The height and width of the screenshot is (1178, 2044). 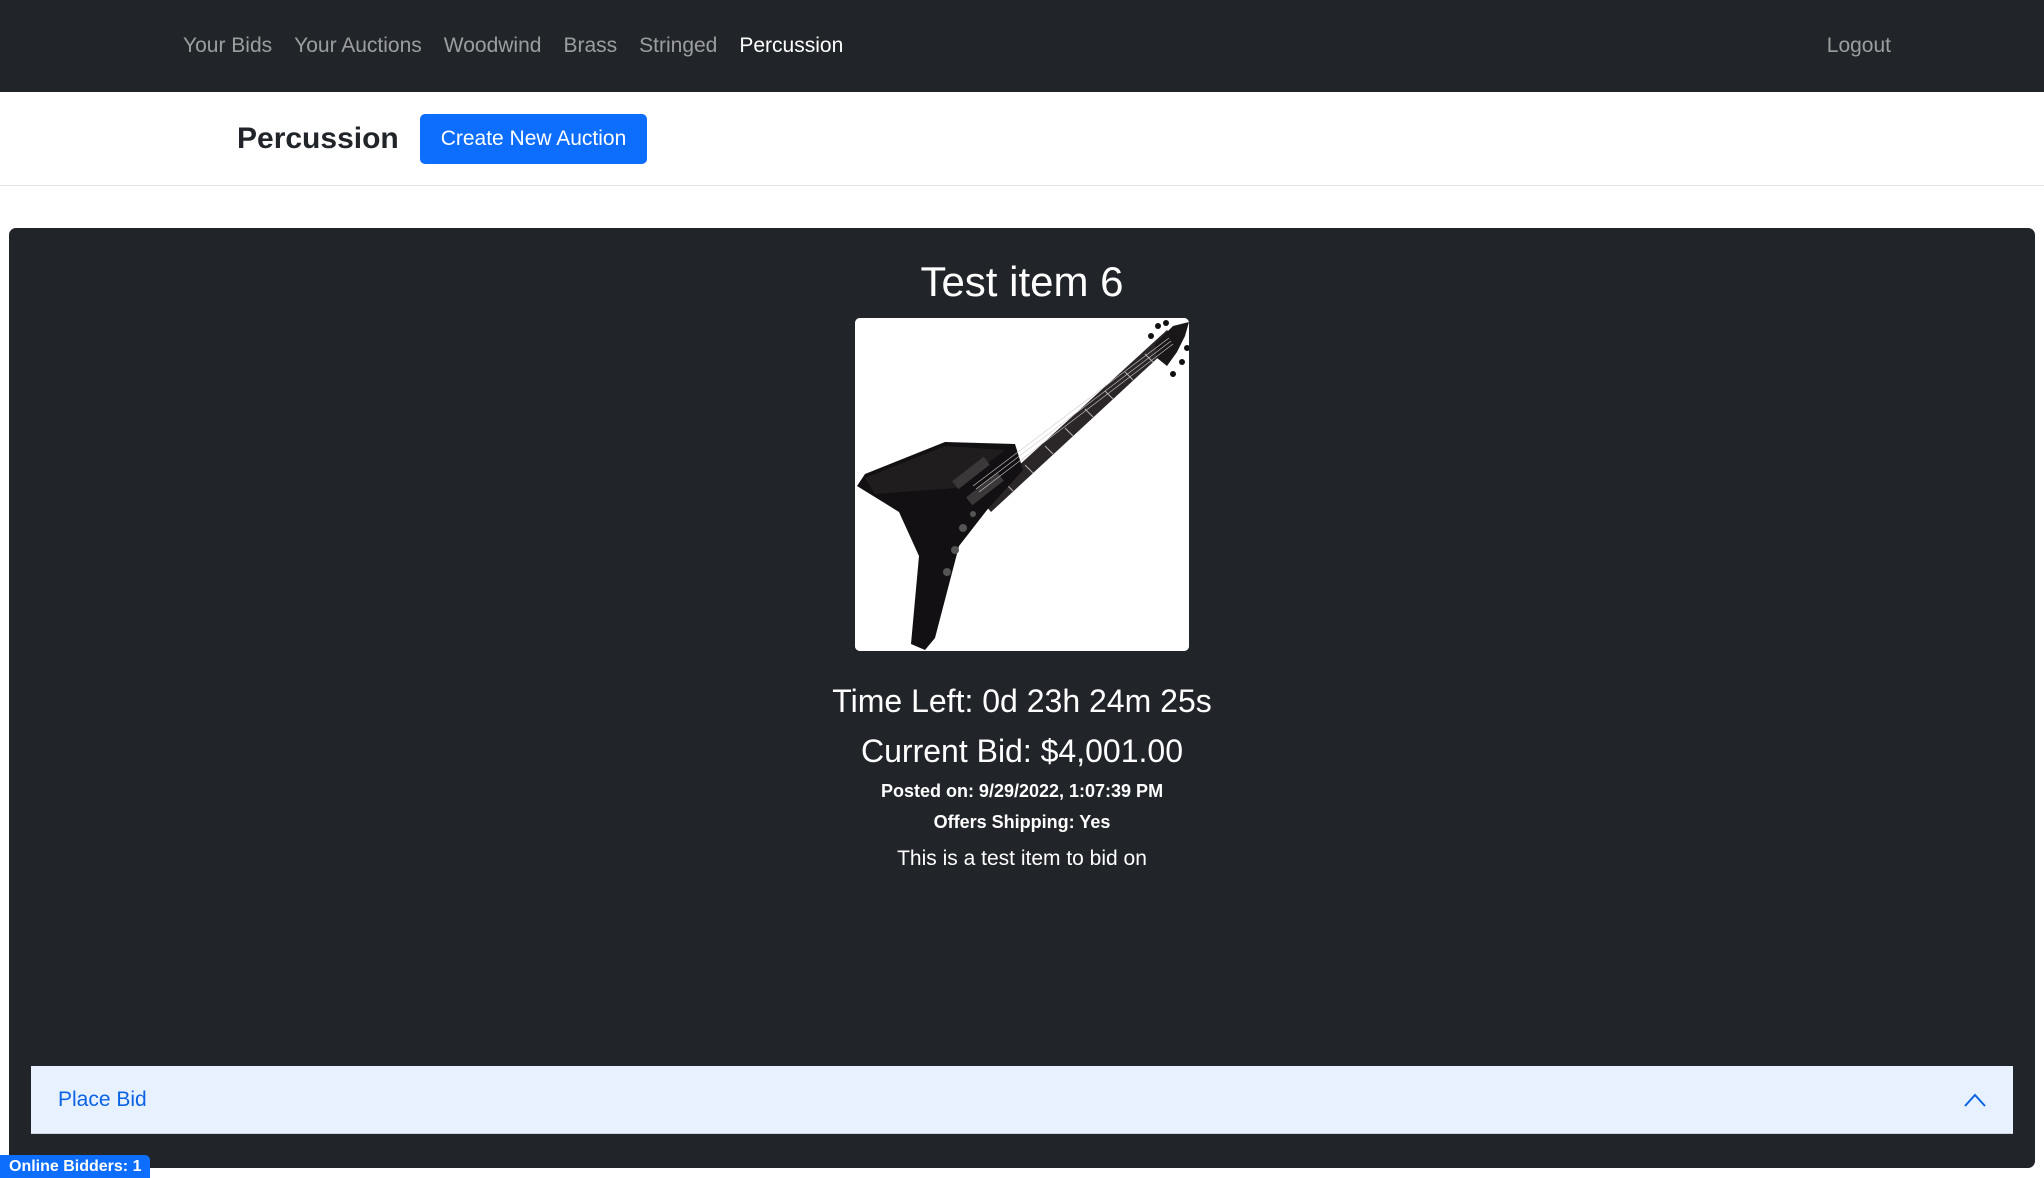 What do you see at coordinates (102, 1099) in the screenshot?
I see `place-bid-label: Place Bid` at bounding box center [102, 1099].